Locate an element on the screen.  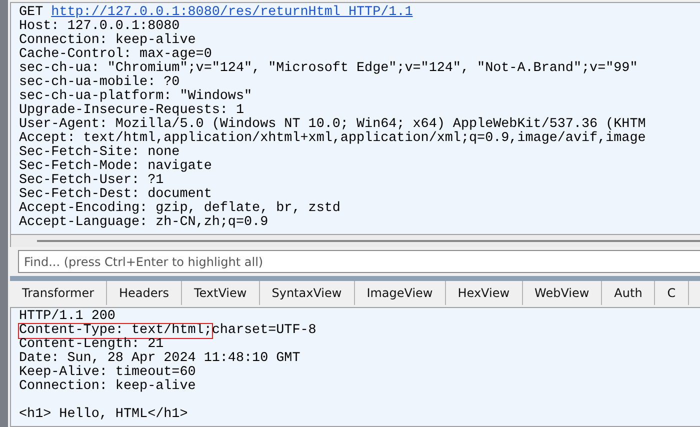
header-line: Upgrade-Insecure-Requests: 1 is located at coordinates (131, 111).